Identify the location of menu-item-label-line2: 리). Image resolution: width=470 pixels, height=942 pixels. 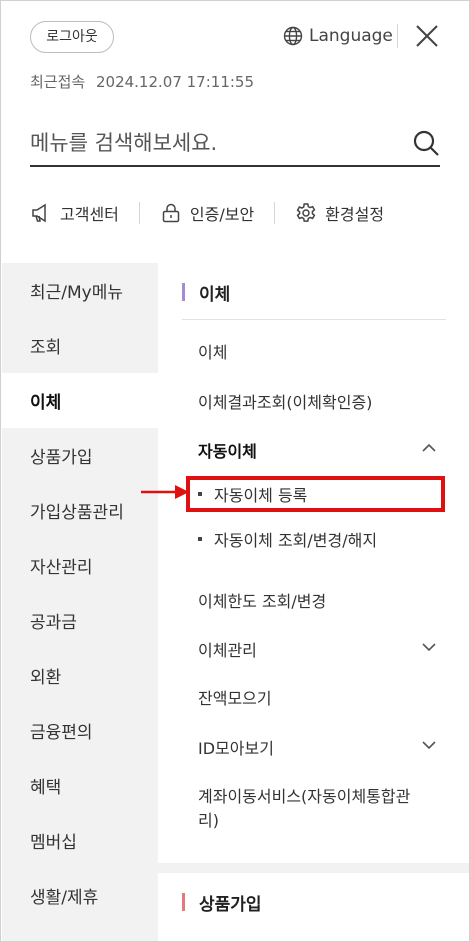
(208, 820).